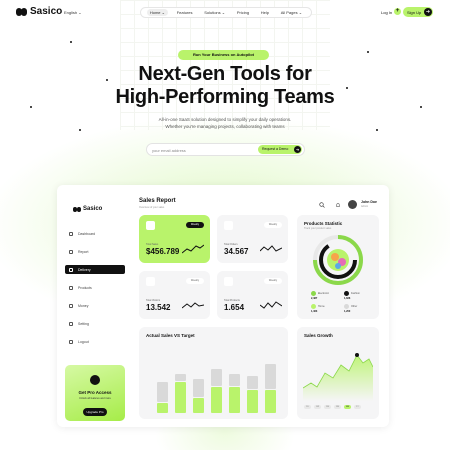  I want to click on signup-button: Sign Up ➜, so click(418, 12).